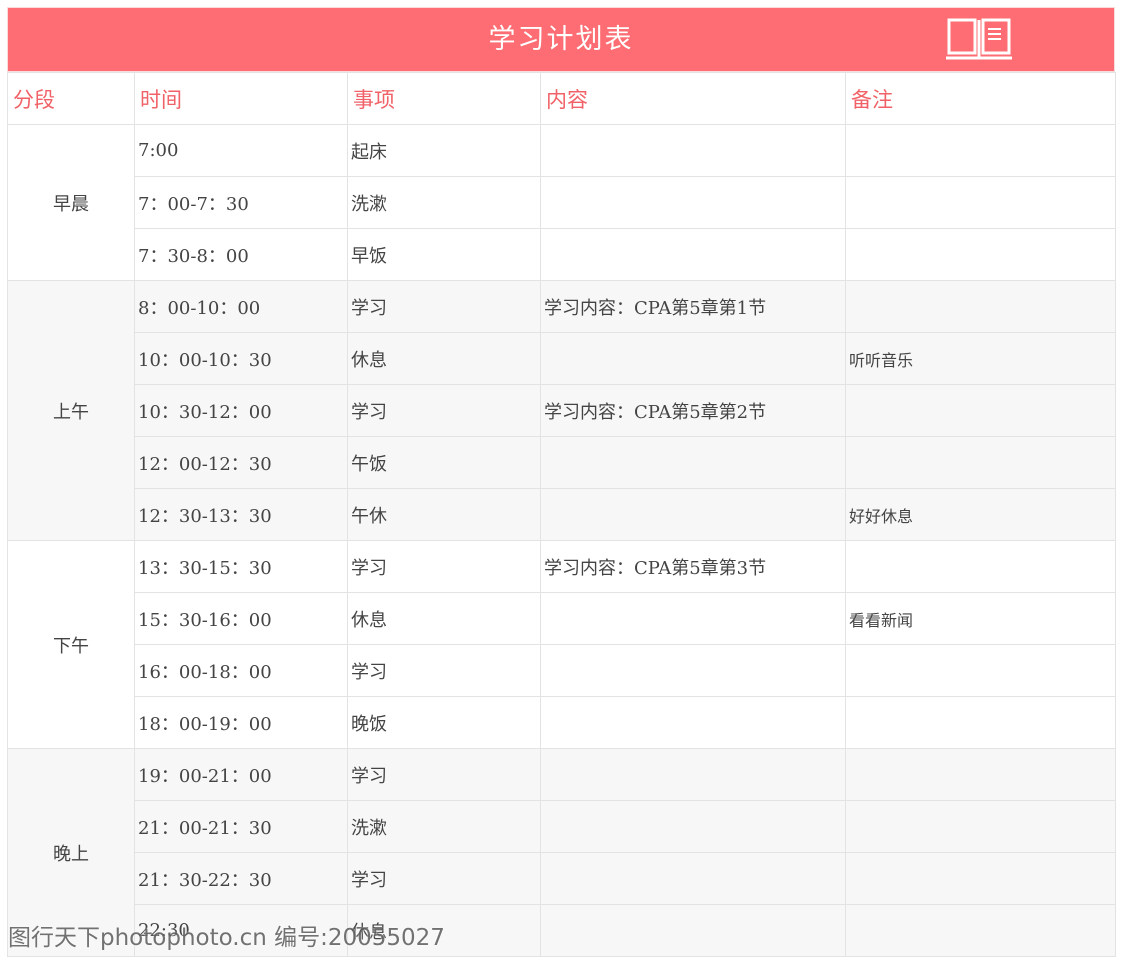 The image size is (1123, 961). Describe the element at coordinates (241, 826) in the screenshot. I see `time-cell: 21：00-21：30` at that location.